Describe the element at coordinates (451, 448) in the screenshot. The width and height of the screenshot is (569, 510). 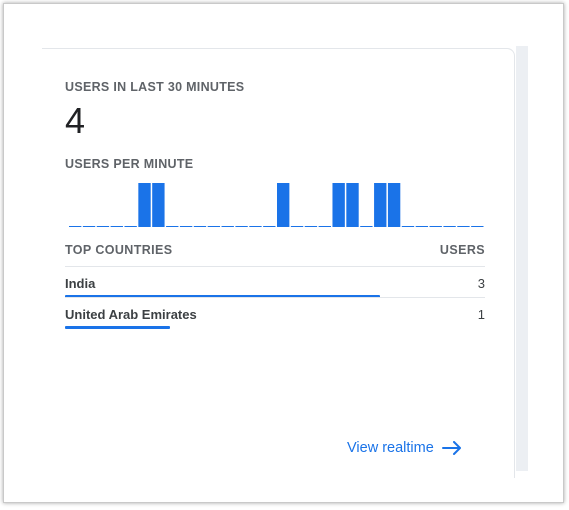
I see `arrow-right-icon` at that location.